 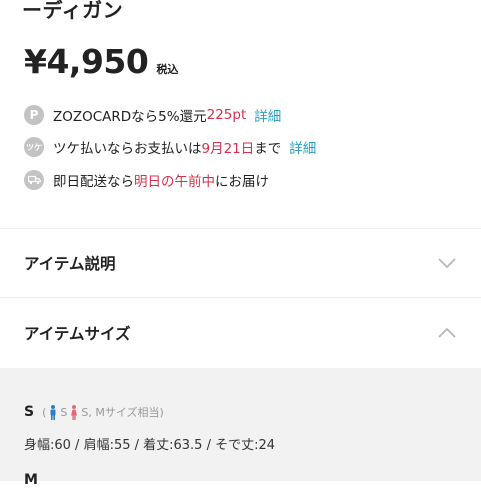 I want to click on female-size-label: S, Mサイズ相当, so click(x=120, y=412).